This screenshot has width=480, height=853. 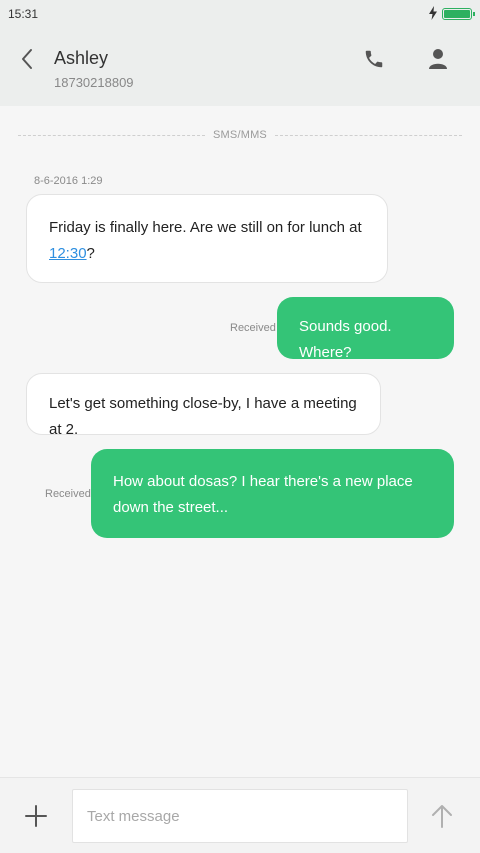 What do you see at coordinates (240, 14) in the screenshot?
I see `status-bar: 15:31` at bounding box center [240, 14].